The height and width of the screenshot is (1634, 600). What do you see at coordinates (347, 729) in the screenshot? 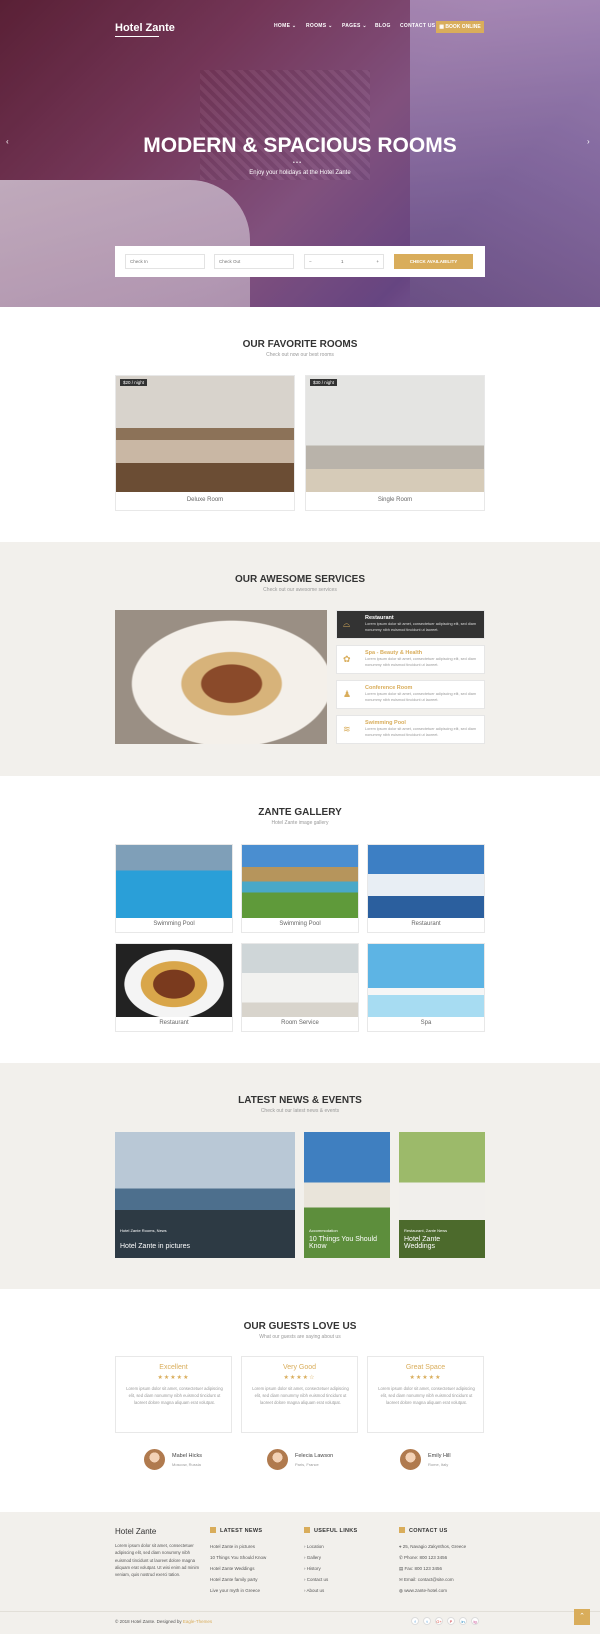
I see `pool-icon: ≋` at bounding box center [347, 729].